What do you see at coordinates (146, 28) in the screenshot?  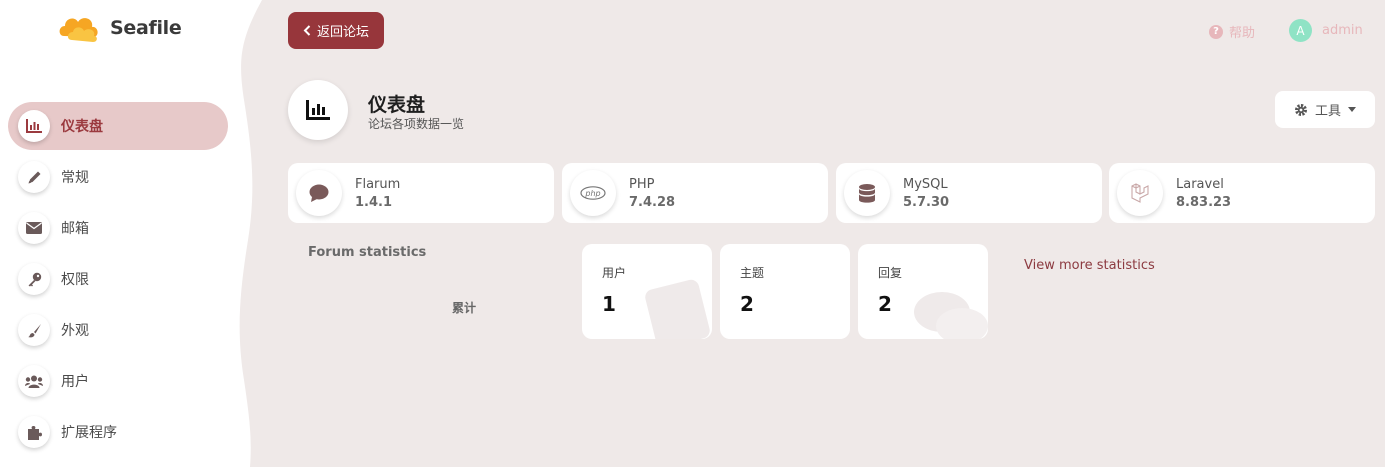 I see `logo-text: Seafile` at bounding box center [146, 28].